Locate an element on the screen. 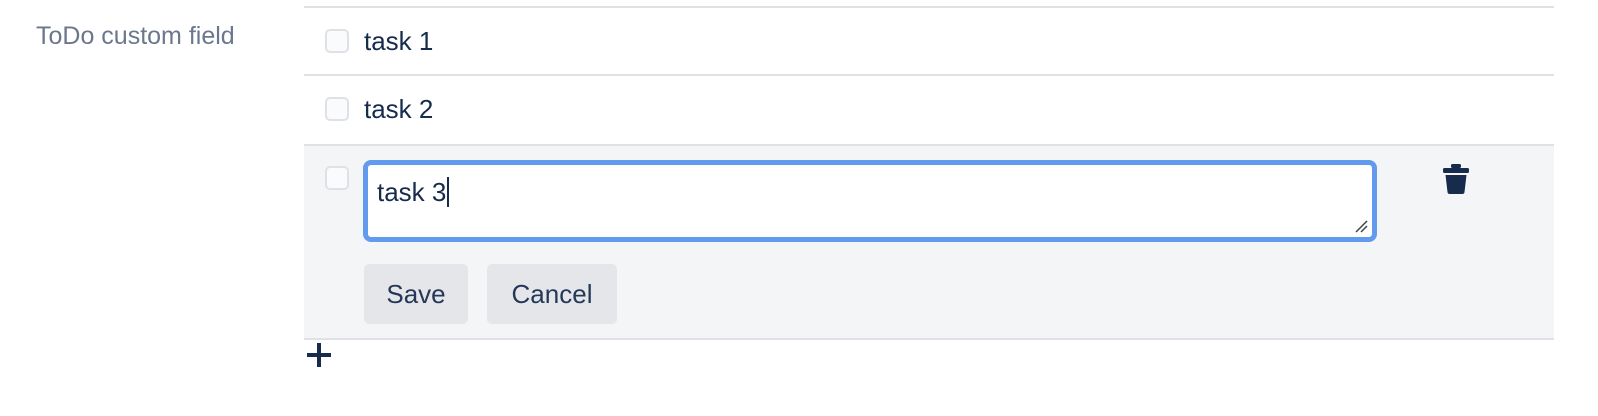 Image resolution: width=1598 pixels, height=416 pixels. task-edit-value: task 3 is located at coordinates (412, 192).